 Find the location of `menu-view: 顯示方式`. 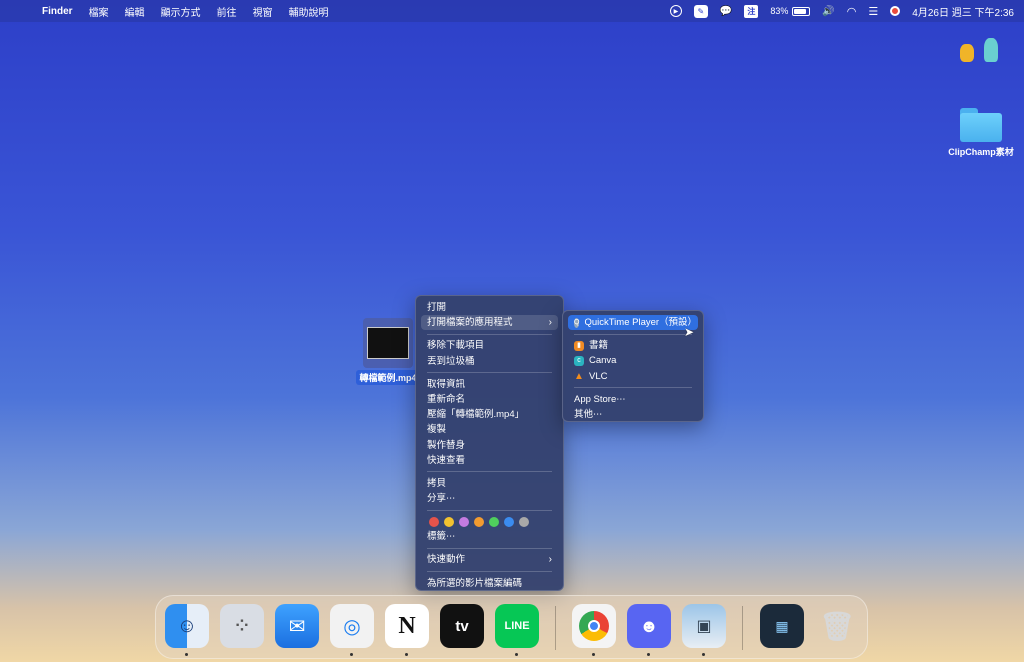

menu-view: 顯示方式 is located at coordinates (181, 11).